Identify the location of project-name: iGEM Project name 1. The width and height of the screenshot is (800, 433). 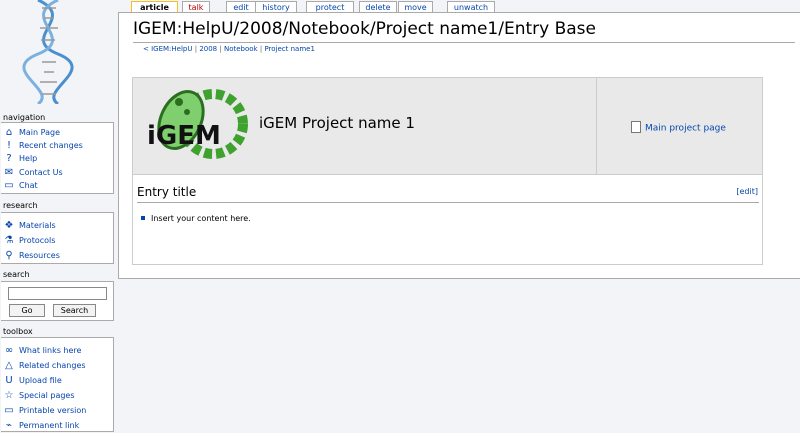
(337, 123).